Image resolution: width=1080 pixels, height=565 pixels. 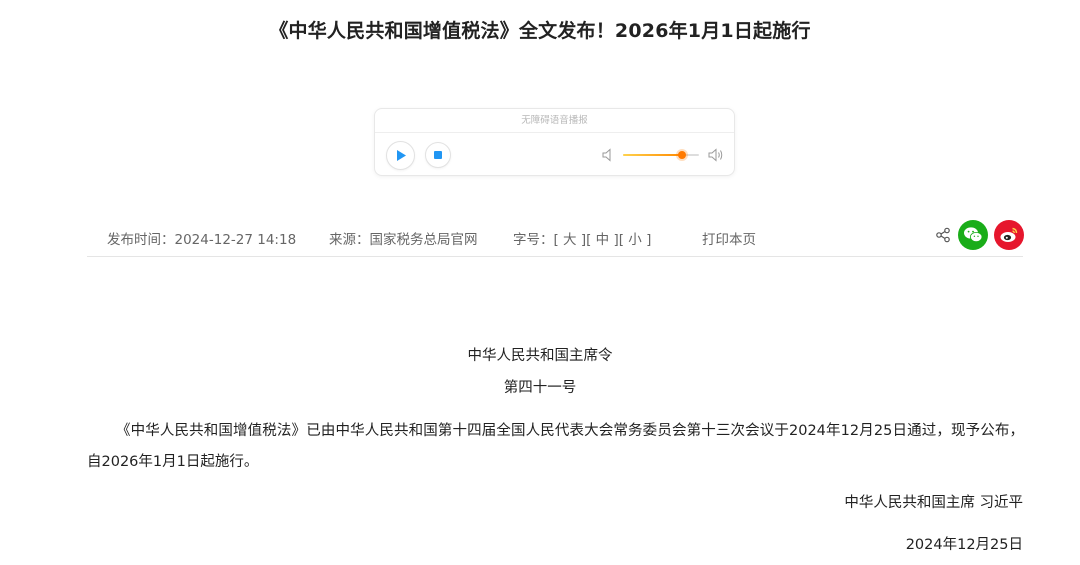 What do you see at coordinates (635, 240) in the screenshot?
I see `font-small-link: [ 小 ]` at bounding box center [635, 240].